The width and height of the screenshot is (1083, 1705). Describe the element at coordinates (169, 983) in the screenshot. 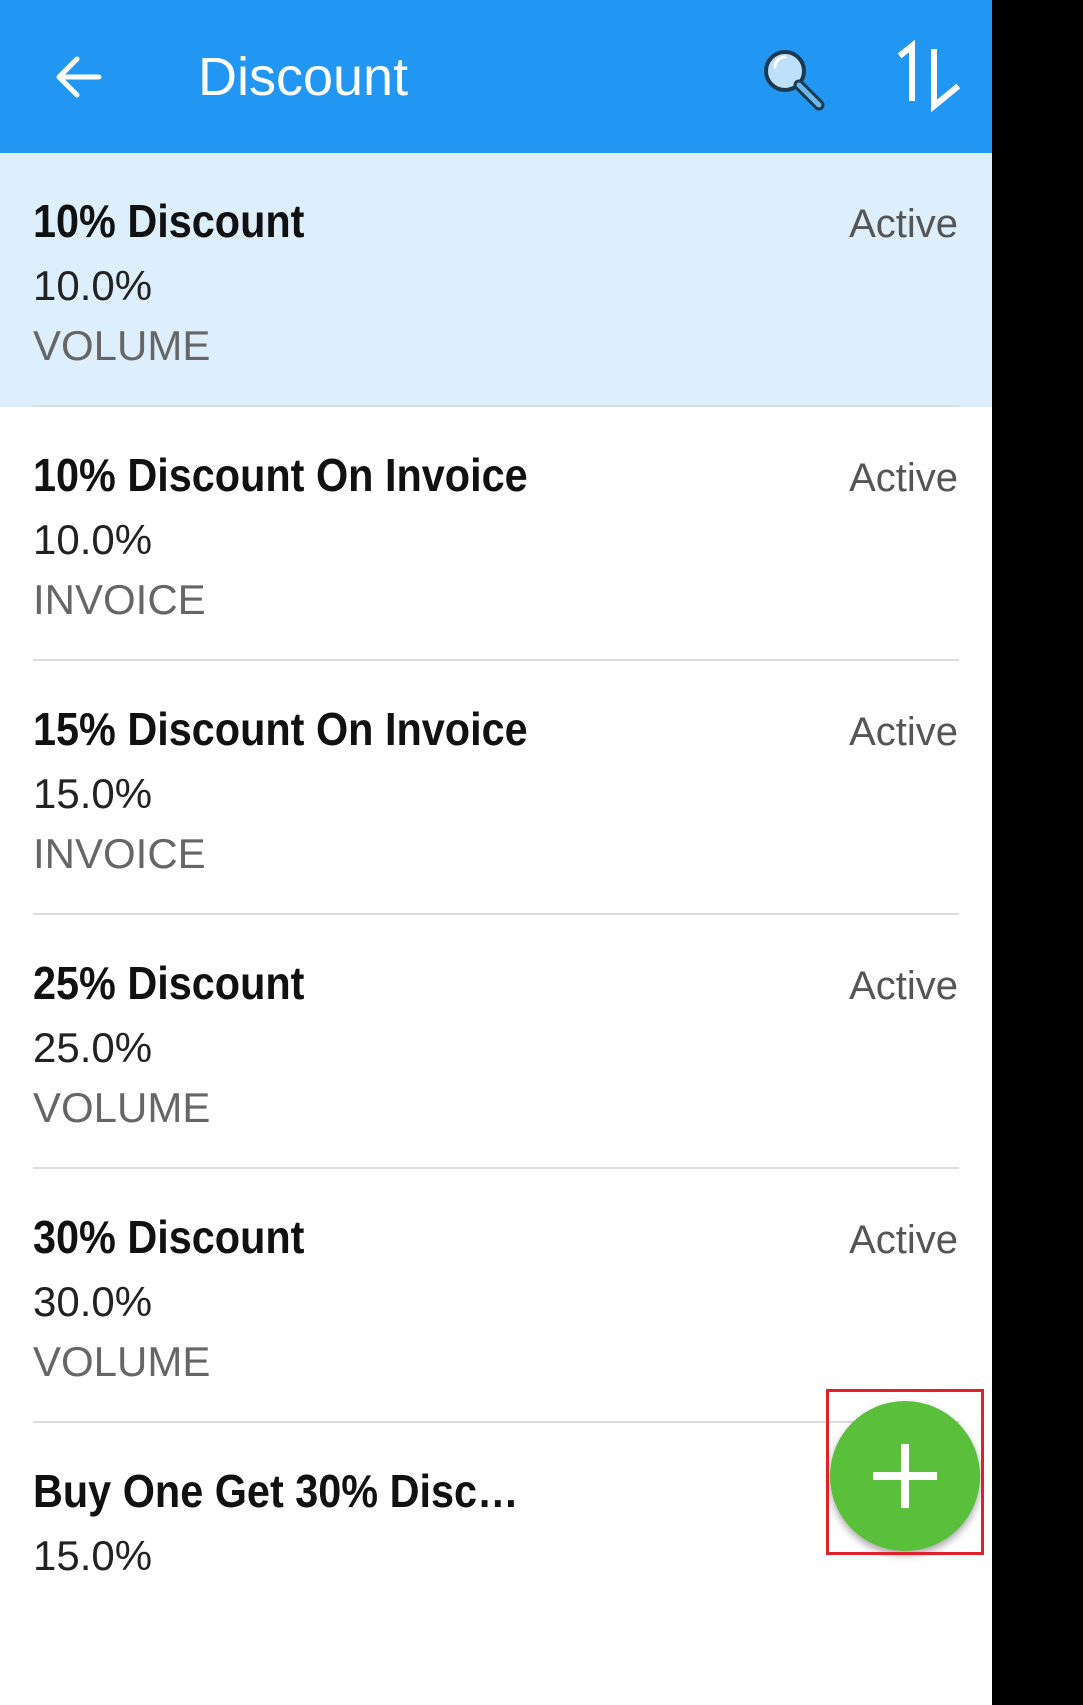

I see `discount-name: 25% Discount` at that location.